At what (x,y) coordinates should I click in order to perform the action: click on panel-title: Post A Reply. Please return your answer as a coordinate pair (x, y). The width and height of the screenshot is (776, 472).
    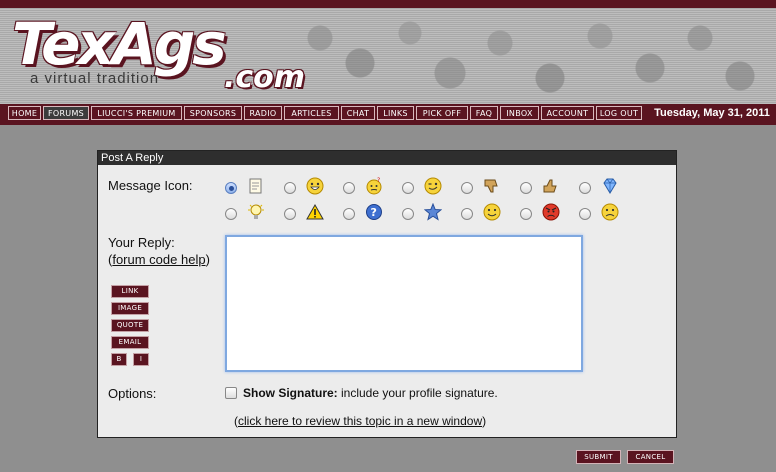
    Looking at the image, I should click on (387, 158).